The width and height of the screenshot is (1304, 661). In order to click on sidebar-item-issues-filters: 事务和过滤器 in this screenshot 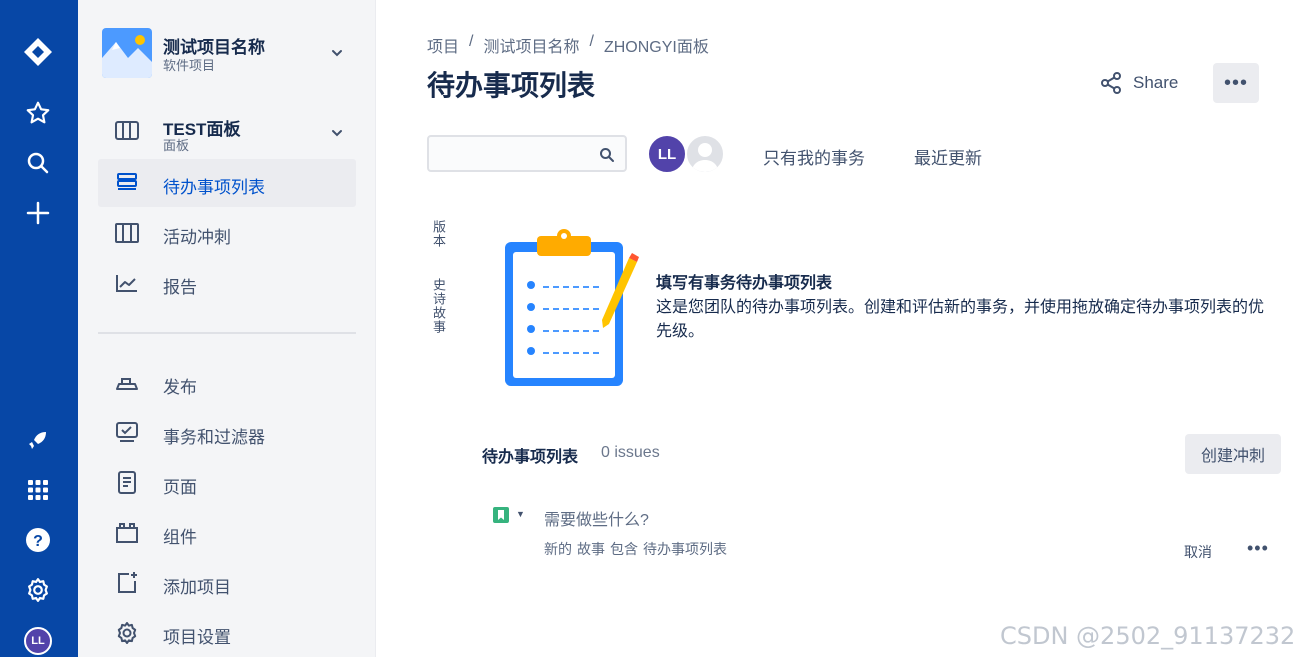, I will do `click(227, 433)`.